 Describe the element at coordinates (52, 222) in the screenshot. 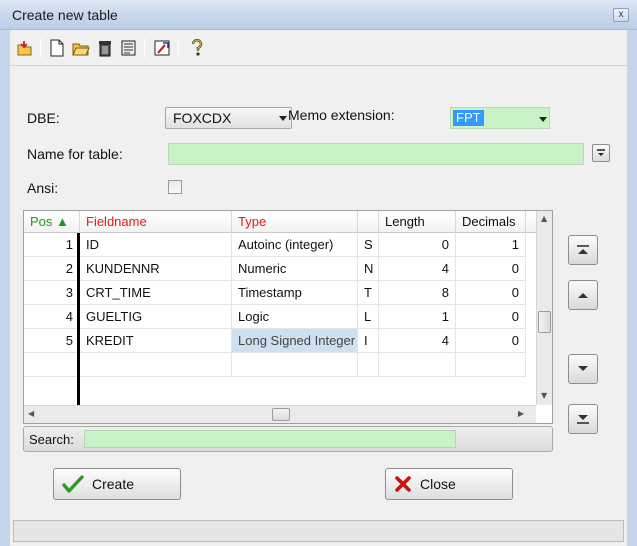

I see `column-header-pos: Pos ▲` at that location.